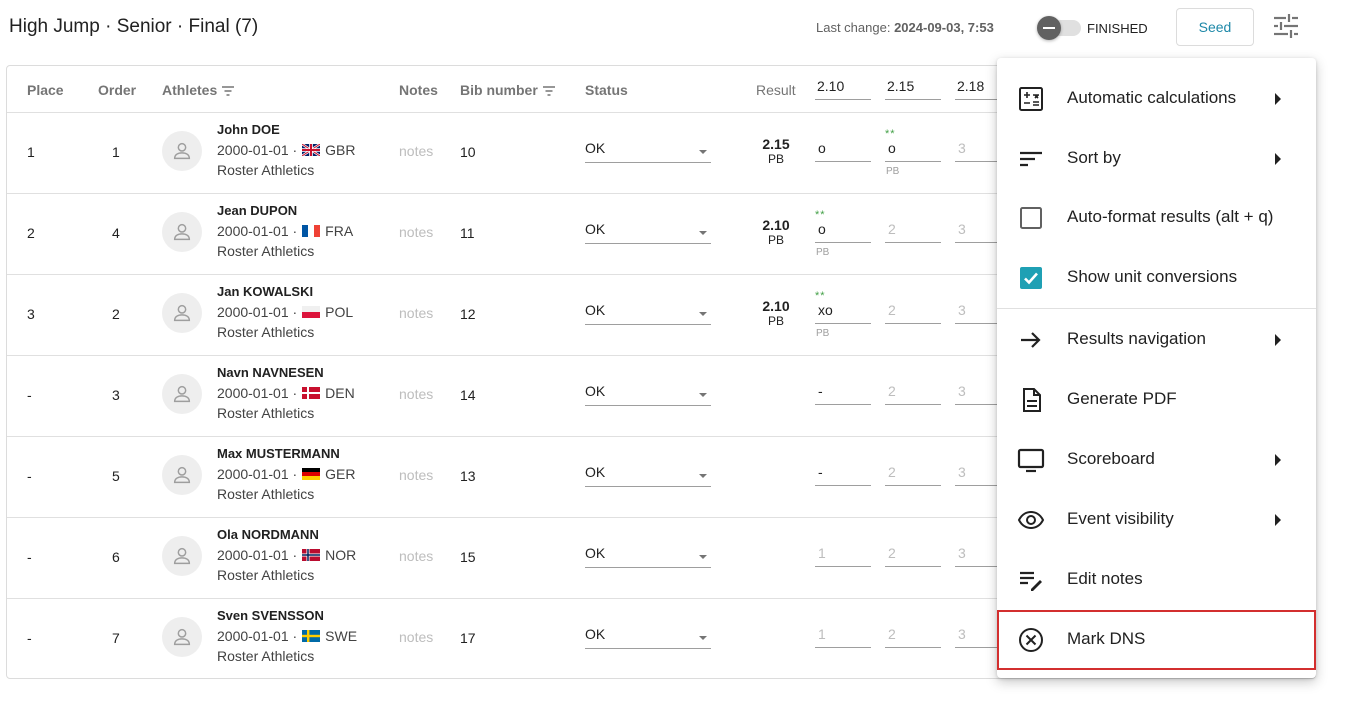 The image size is (1350, 708). Describe the element at coordinates (134, 26) in the screenshot. I see `page-title: High Jump · Senior · Final (7)` at that location.